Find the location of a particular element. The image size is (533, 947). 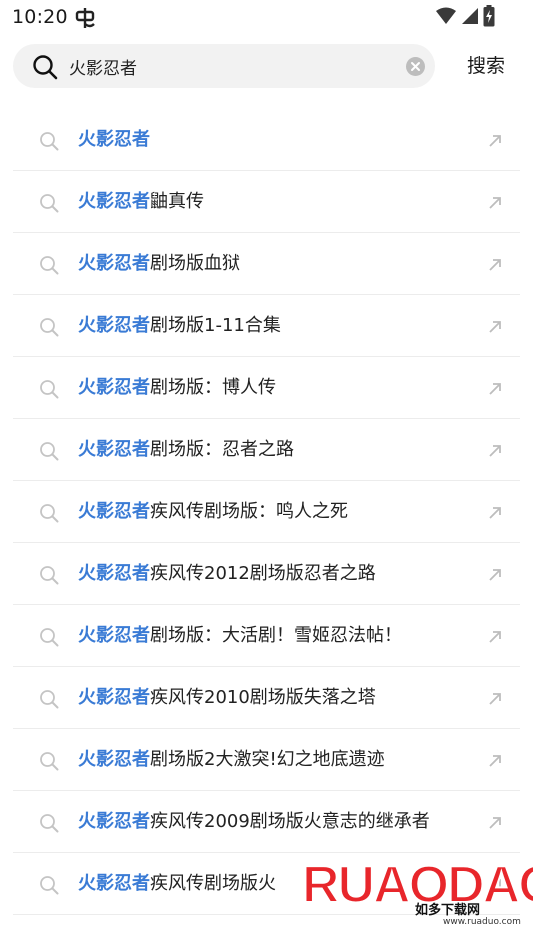

suggestion-rest: 鼬真传 is located at coordinates (177, 201).